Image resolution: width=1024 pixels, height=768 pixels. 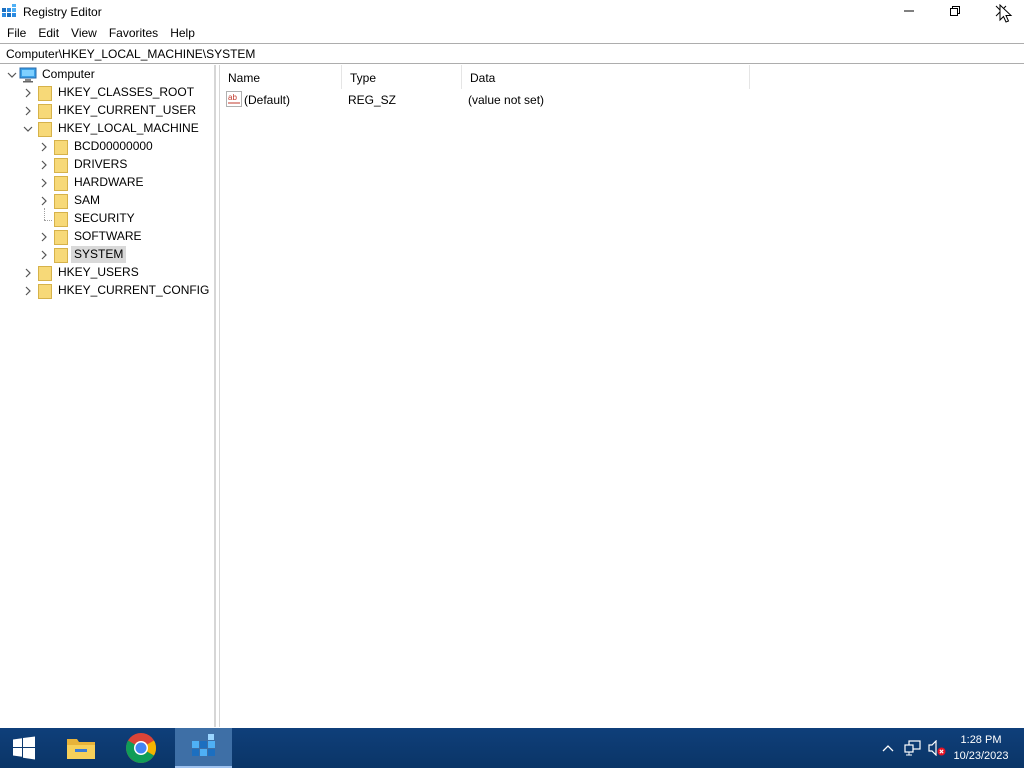 I want to click on taskbar-clock: 1:28 PM 10/23/2023, so click(x=981, y=748).